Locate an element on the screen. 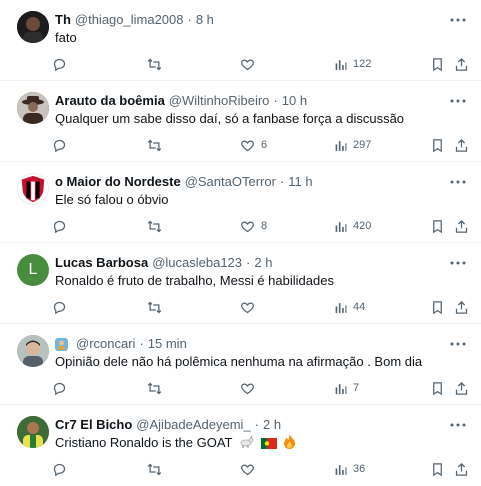 This screenshot has height=486, width=481. view-count: 297 is located at coordinates (362, 145).